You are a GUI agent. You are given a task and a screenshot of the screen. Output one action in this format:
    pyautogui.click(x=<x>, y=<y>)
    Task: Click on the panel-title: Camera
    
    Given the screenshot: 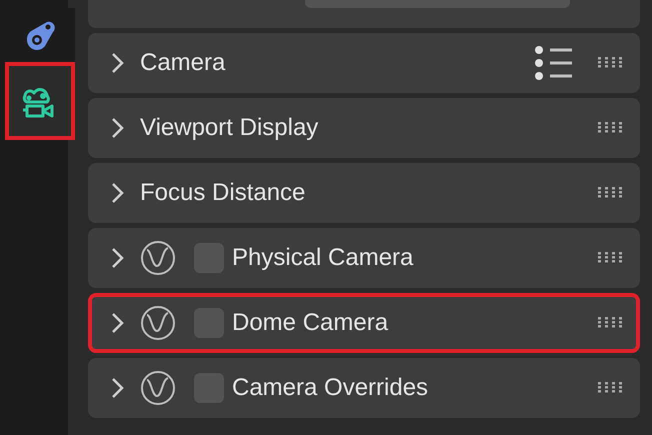 What is the action you would take?
    pyautogui.click(x=183, y=63)
    